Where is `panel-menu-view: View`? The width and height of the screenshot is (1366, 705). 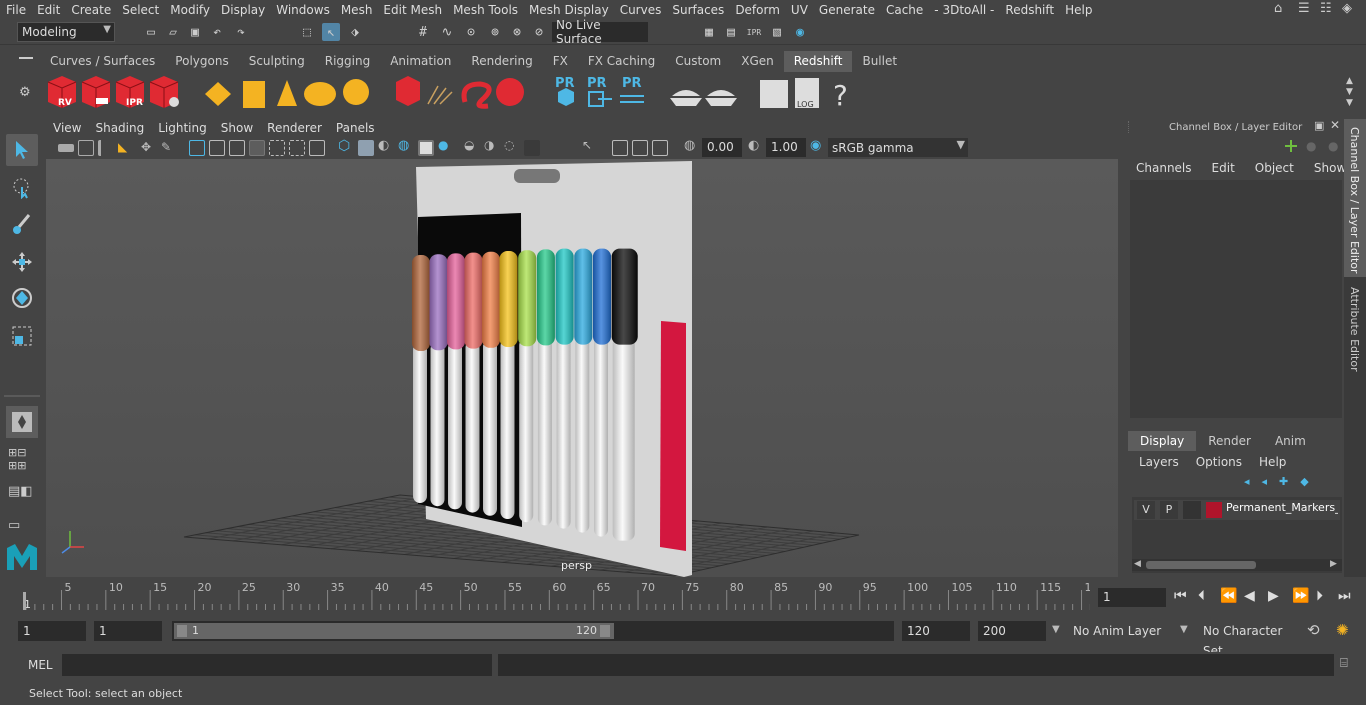
panel-menu-view: View is located at coordinates (67, 128).